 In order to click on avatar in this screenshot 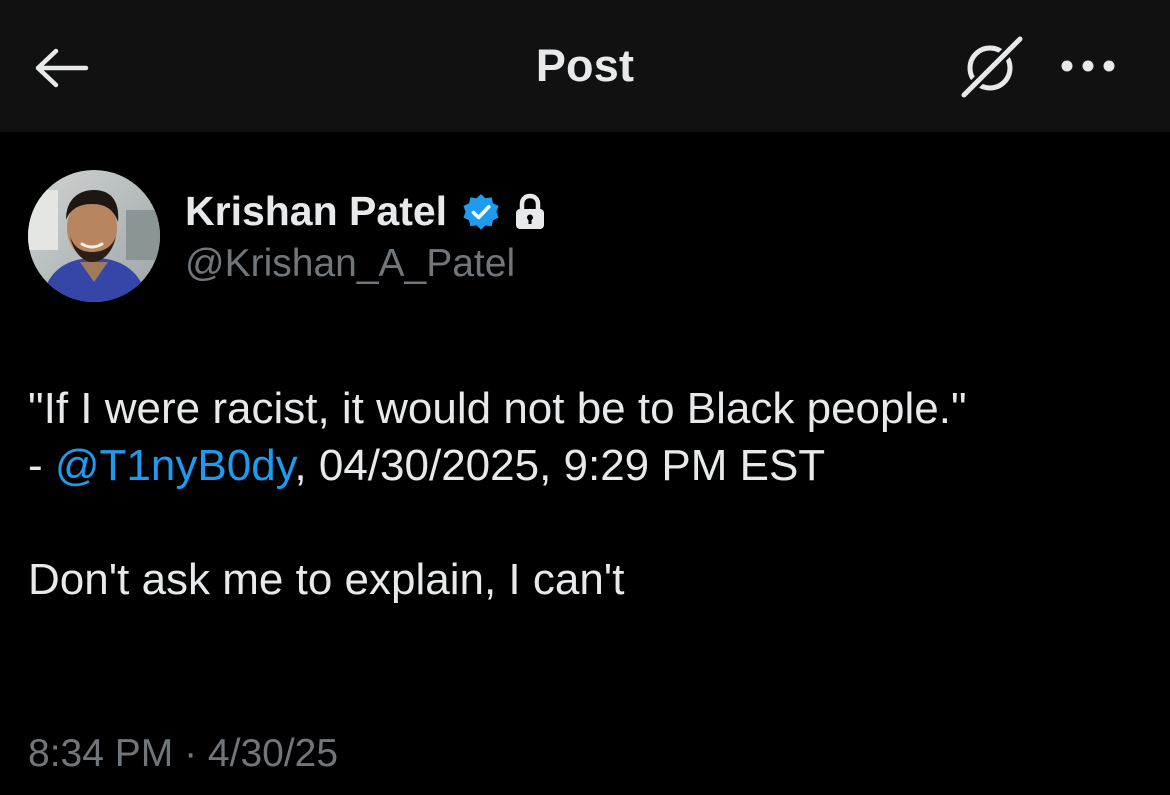, I will do `click(94, 236)`.